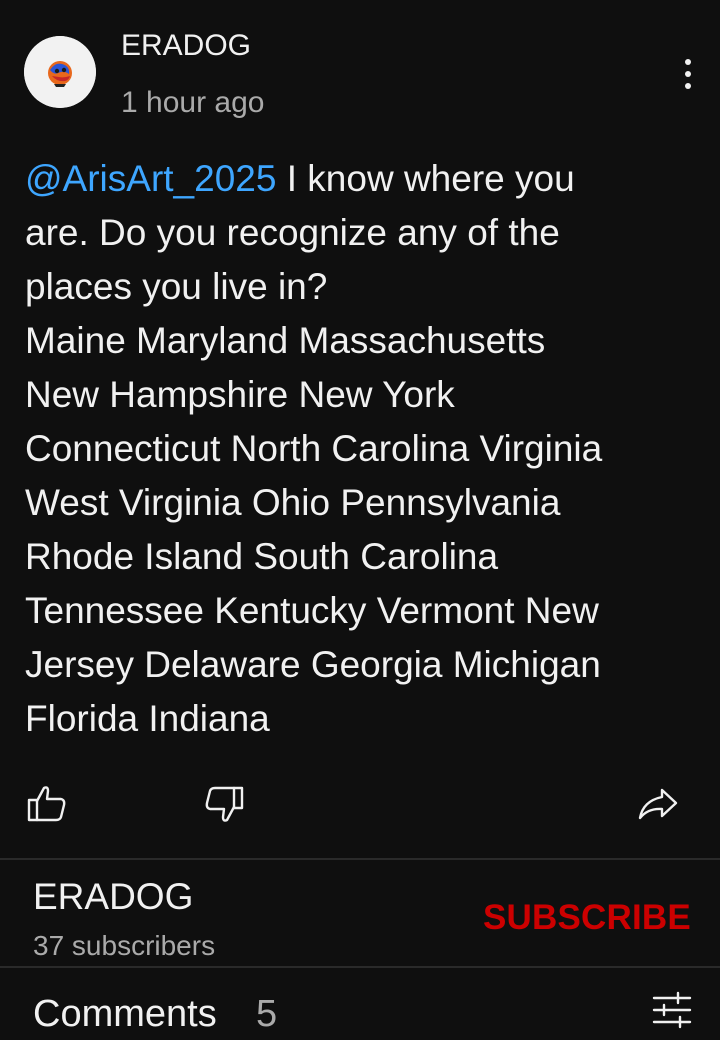 The image size is (720, 1040). I want to click on comment-line: @ArisArt_2025 I know where you, so click(300, 178).